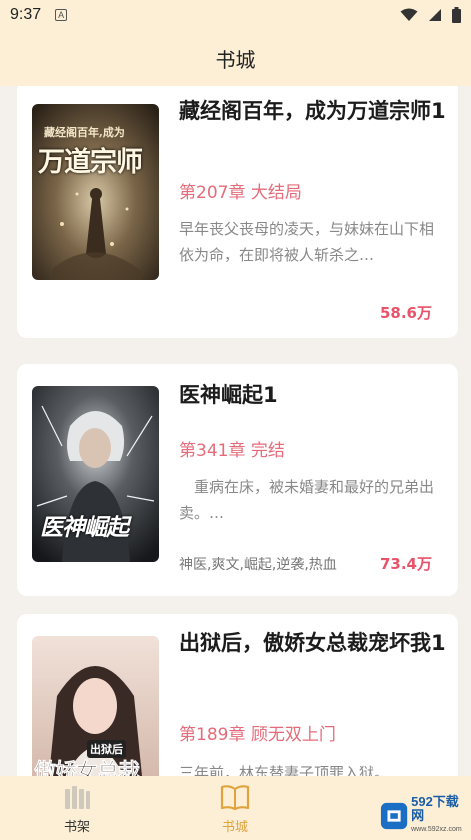 This screenshot has height=840, width=471. What do you see at coordinates (90, 162) in the screenshot?
I see `cover-title: 万道宗师` at bounding box center [90, 162].